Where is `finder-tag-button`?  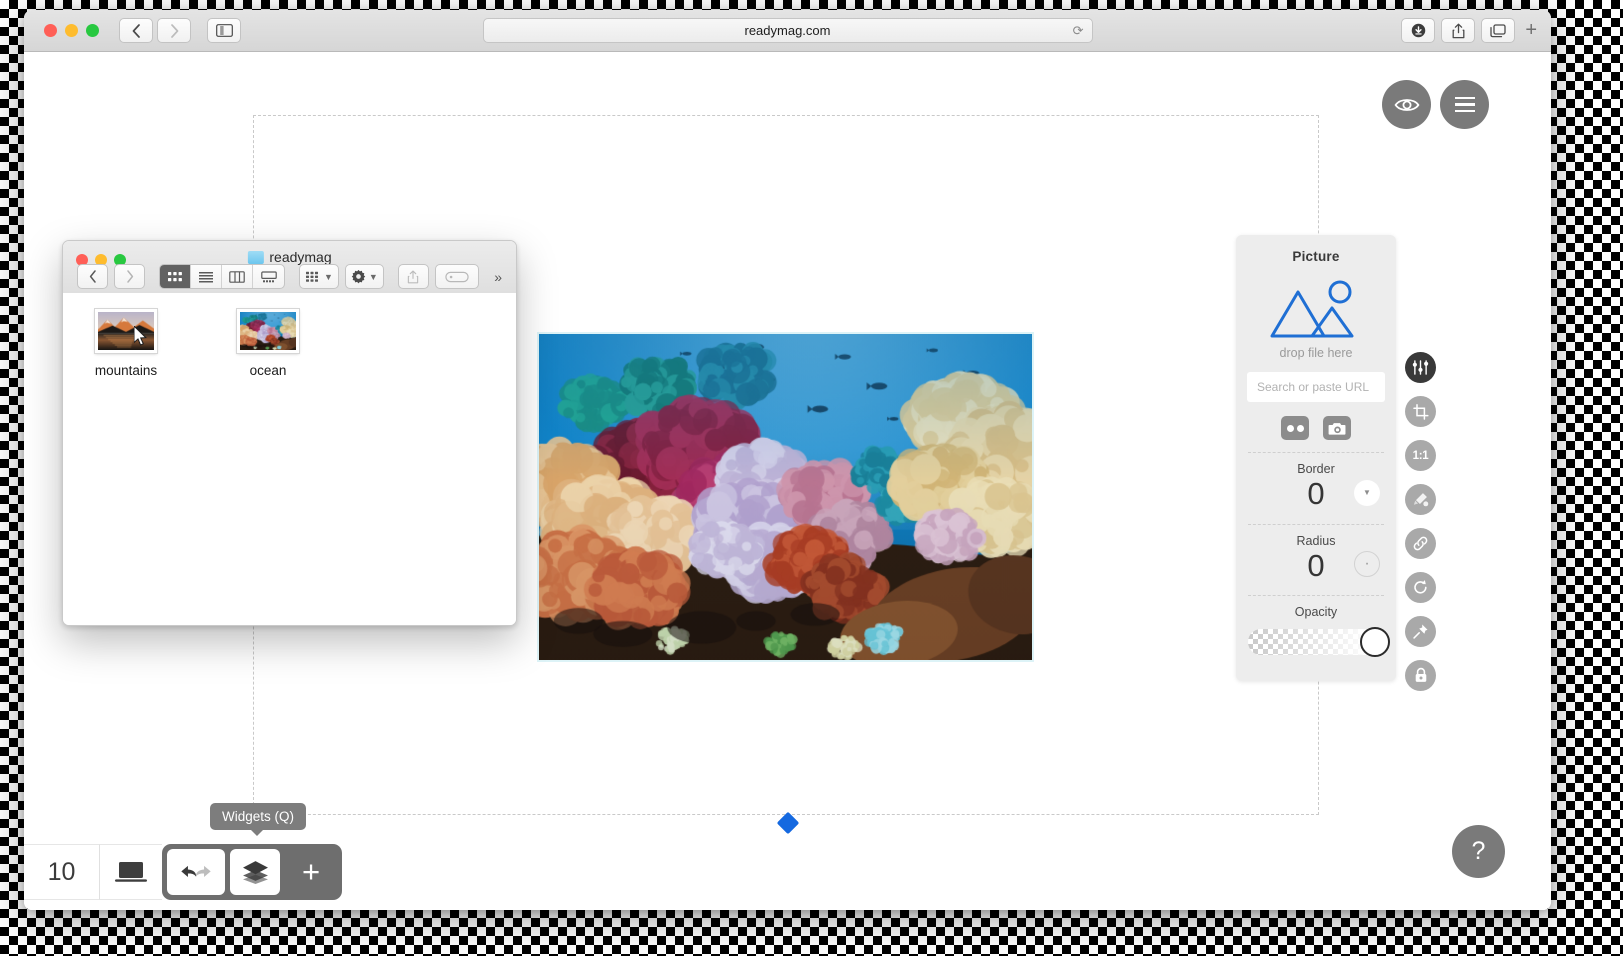 finder-tag-button is located at coordinates (456, 276).